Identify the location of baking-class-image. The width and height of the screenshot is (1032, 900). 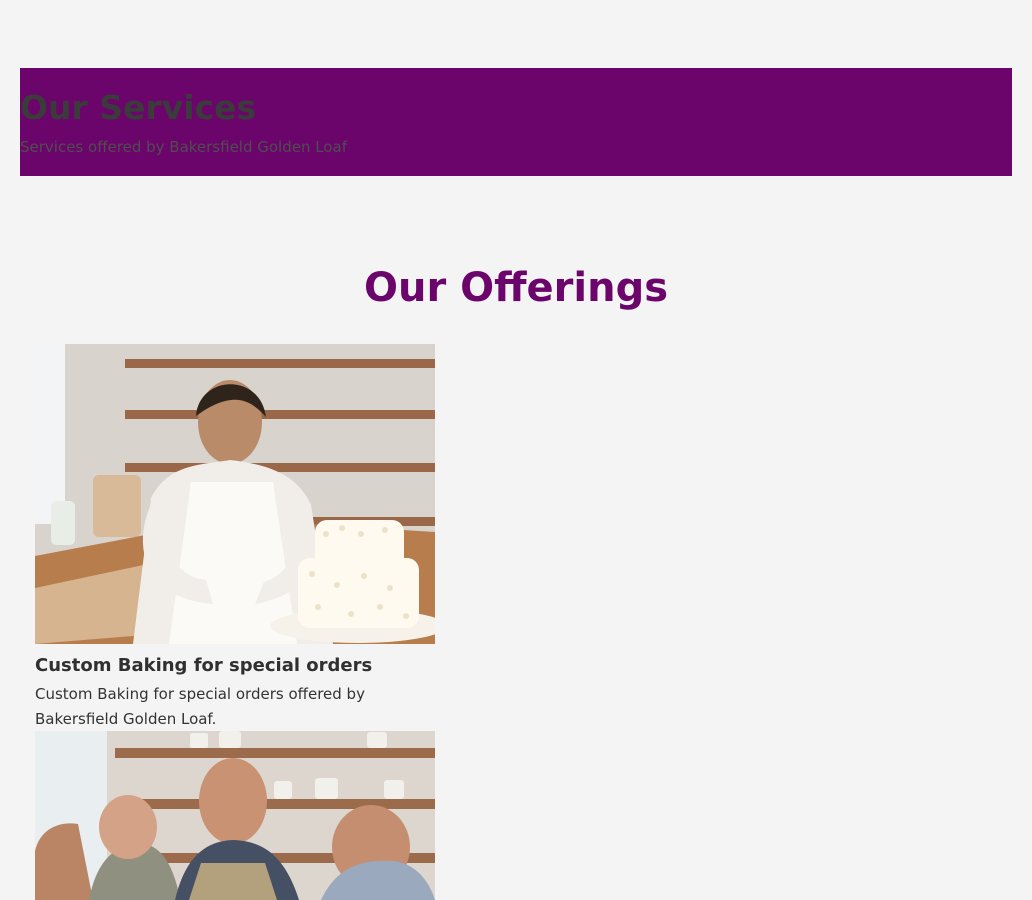
(235, 815).